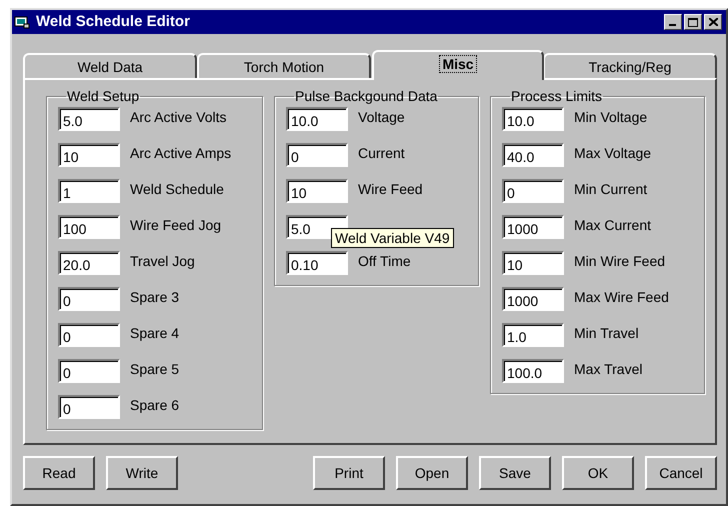  What do you see at coordinates (384, 261) in the screenshot?
I see `field-label: Off Time` at bounding box center [384, 261].